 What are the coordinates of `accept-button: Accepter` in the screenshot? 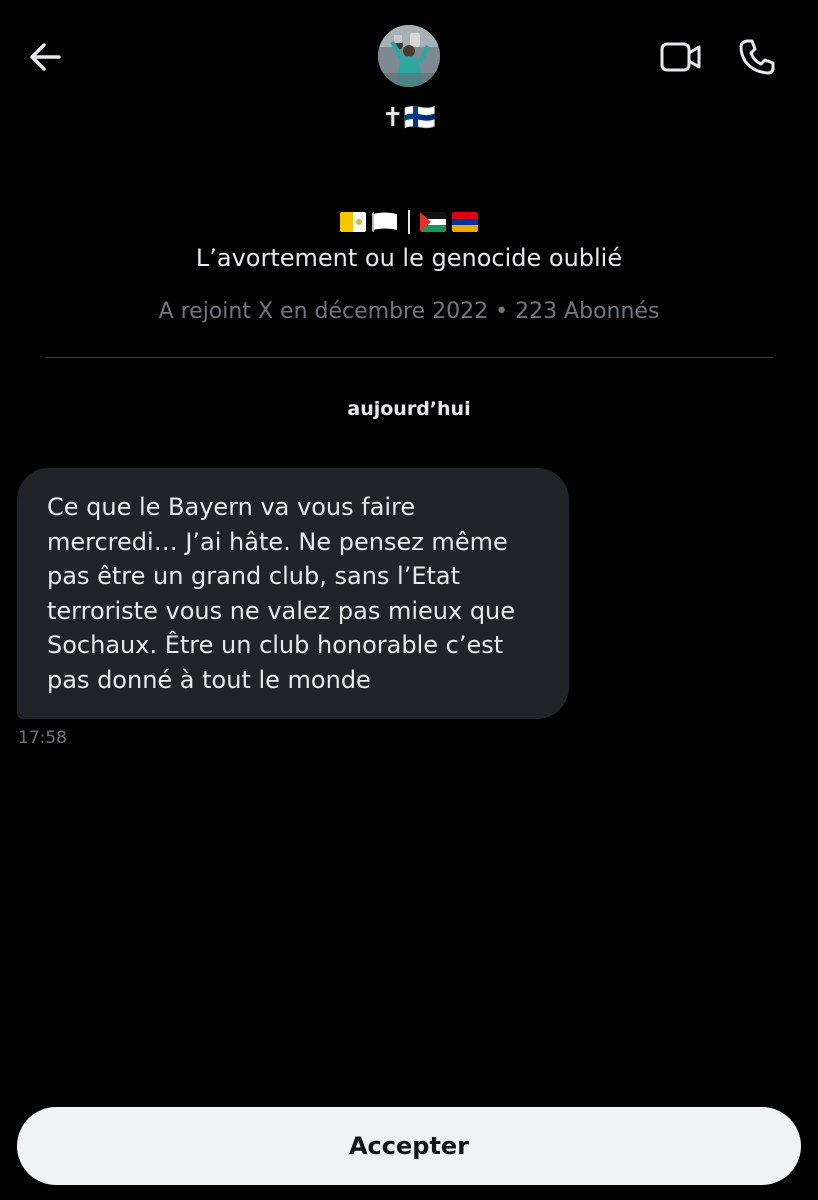 It's located at (409, 1146).